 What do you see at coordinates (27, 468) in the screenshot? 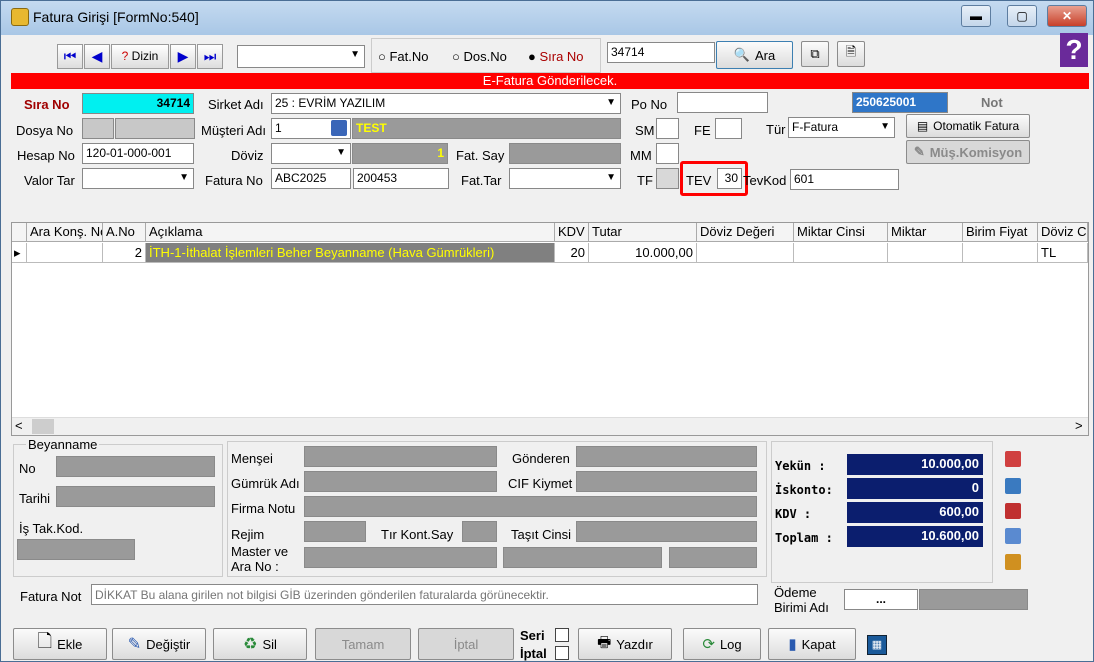
I see `beyanname-no-label: No` at bounding box center [27, 468].